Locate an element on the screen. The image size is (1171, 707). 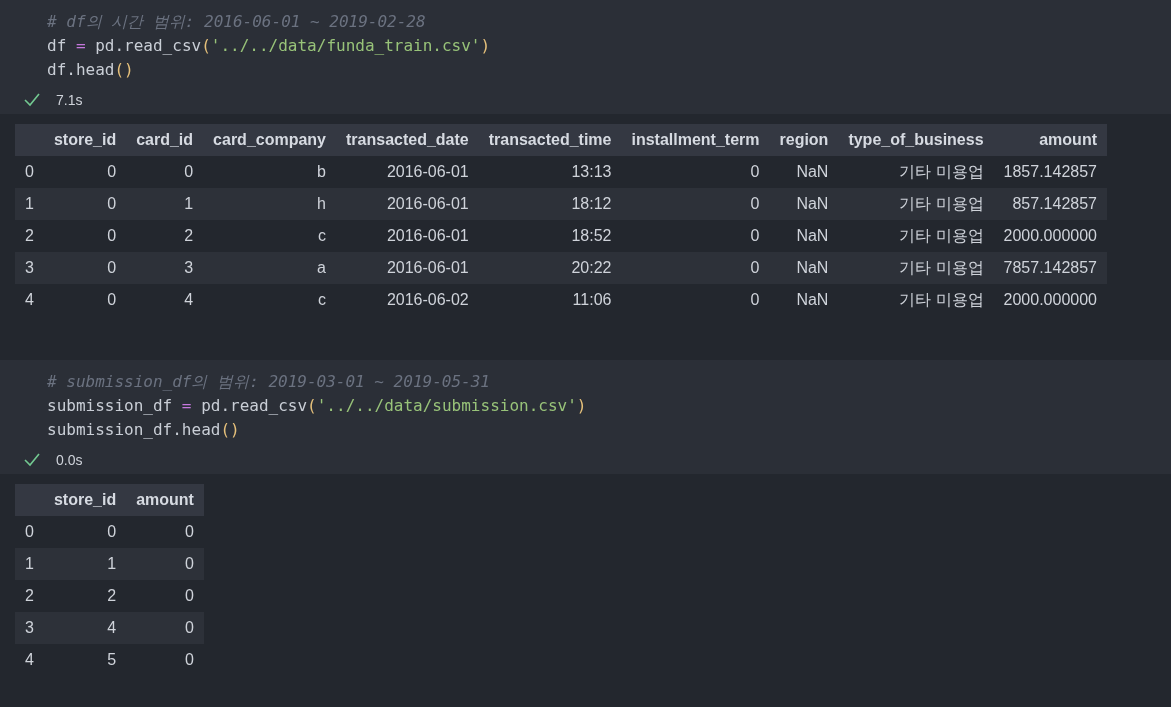
table-cell: 18:12 is located at coordinates (550, 204).